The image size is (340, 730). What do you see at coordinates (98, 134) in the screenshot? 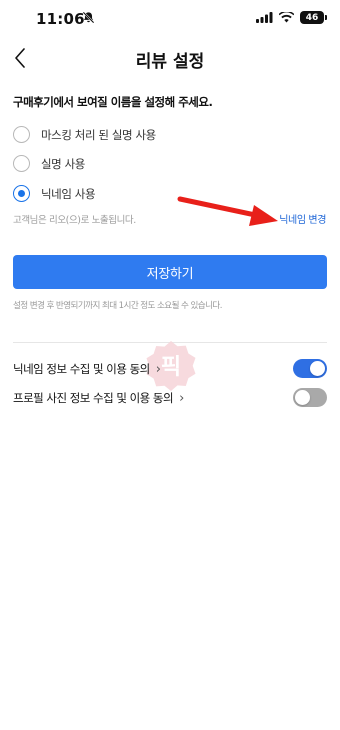
I see `radio-label: 마스킹 처리 된 실명 사용` at bounding box center [98, 134].